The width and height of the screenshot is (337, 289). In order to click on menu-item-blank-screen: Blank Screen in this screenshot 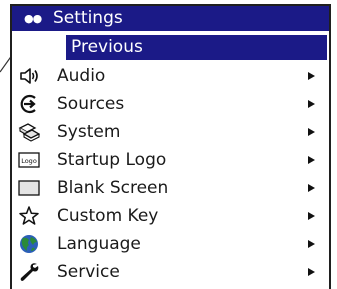, I will do `click(170, 188)`.